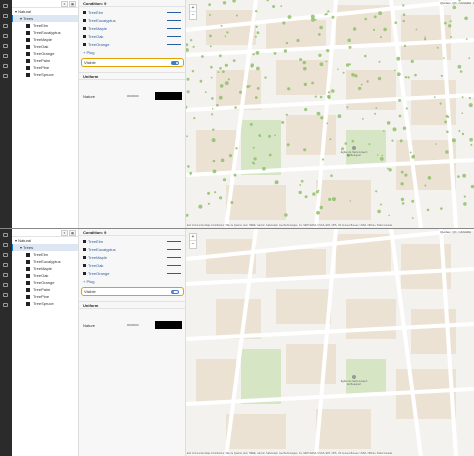 The width and height of the screenshot is (474, 456). Describe the element at coordinates (41, 46) in the screenshot. I see `tree-item-label: TreeOak` at that location.